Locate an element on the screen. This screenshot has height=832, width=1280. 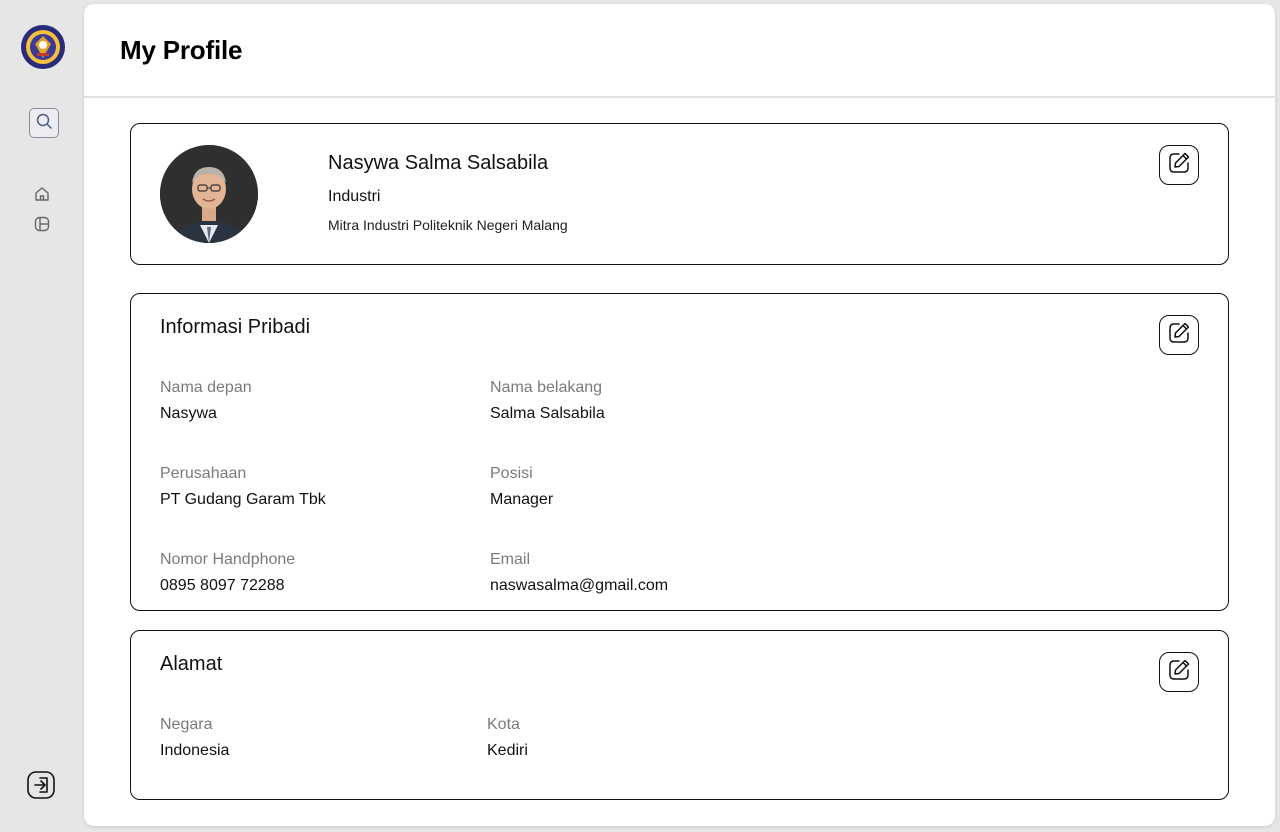
logout-icon is located at coordinates (41, 787).